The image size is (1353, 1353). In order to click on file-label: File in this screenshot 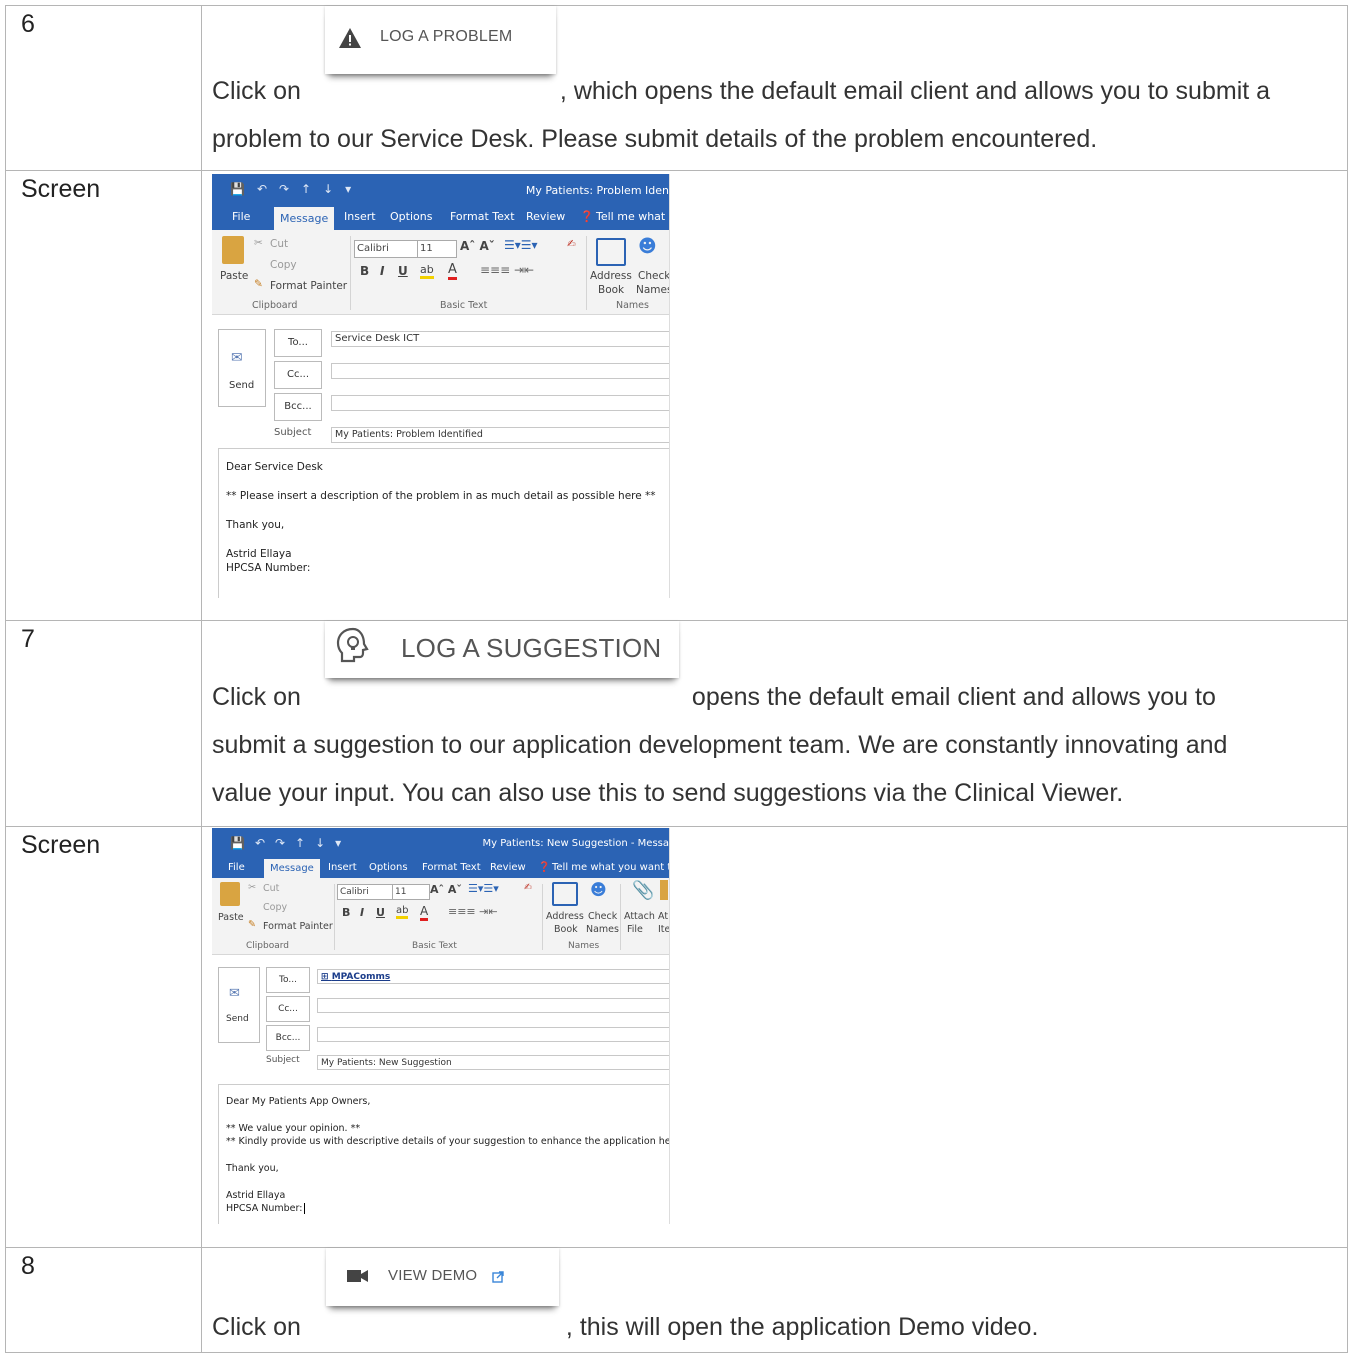, I will do `click(635, 929)`.